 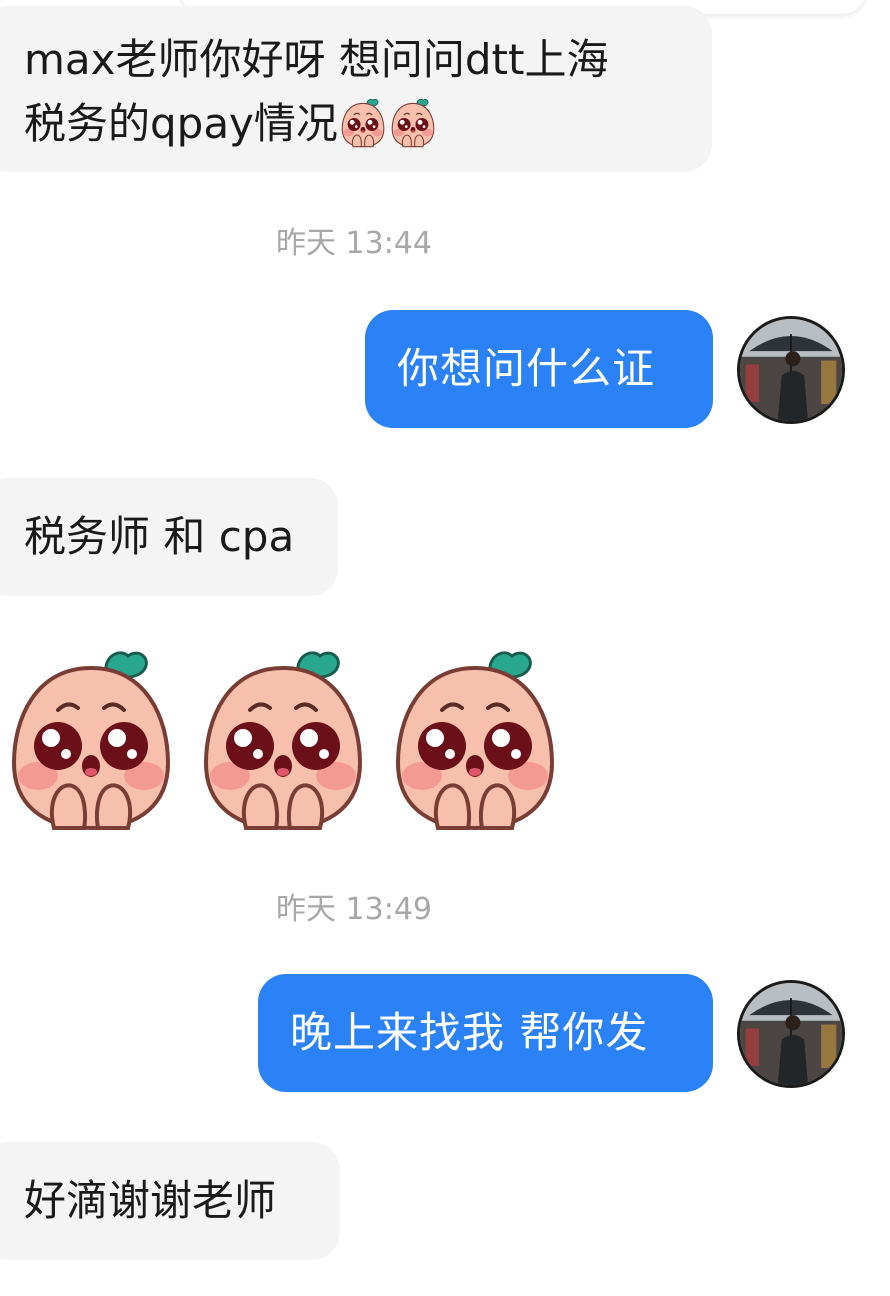 I want to click on message-bubble-incoming: 税务师 和 cpa, so click(x=169, y=537).